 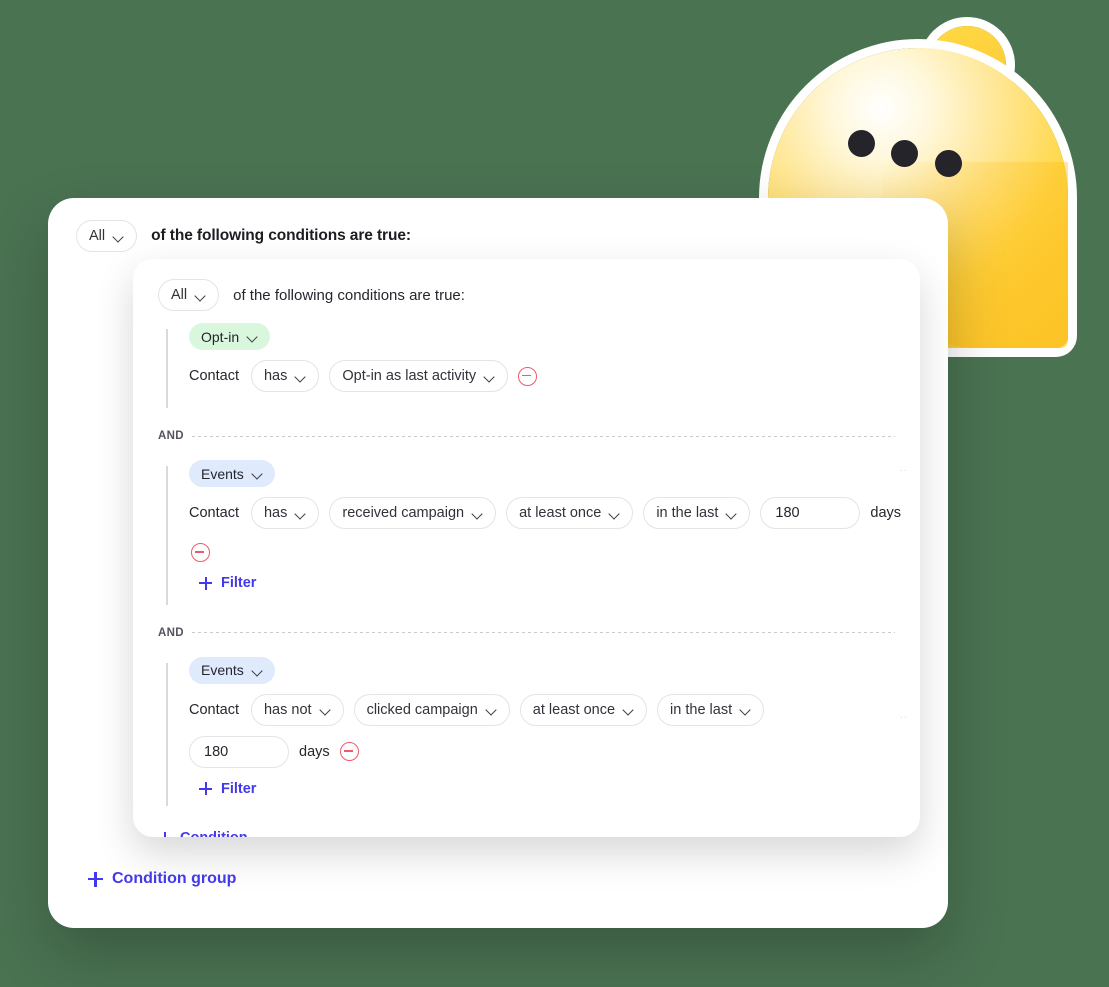 I want to click on inner-match-selector: All, so click(x=189, y=295).